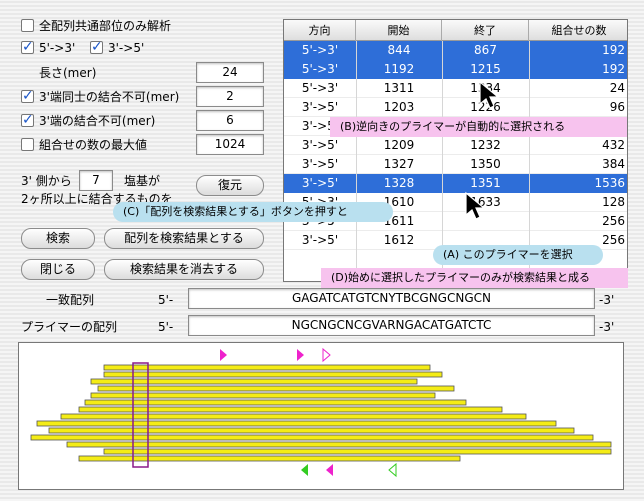 The image size is (644, 501). I want to click on clear-result-button: 検索結果を消去する, so click(184, 269).